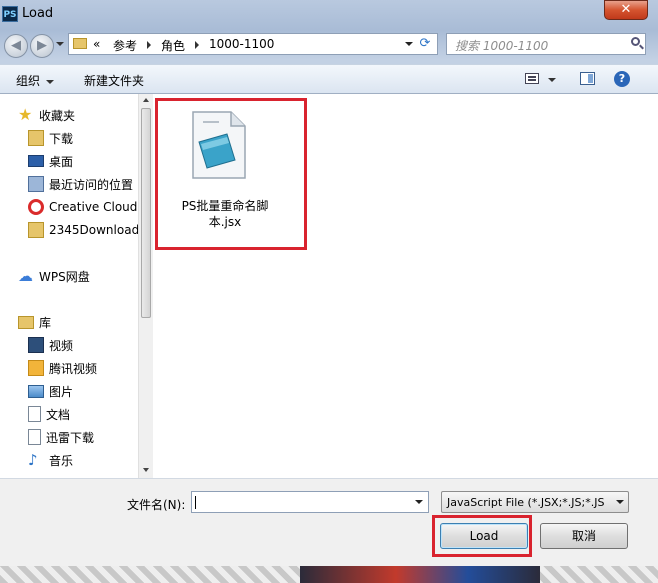  I want to click on nav-item-music: ♪ 音乐, so click(50, 460).